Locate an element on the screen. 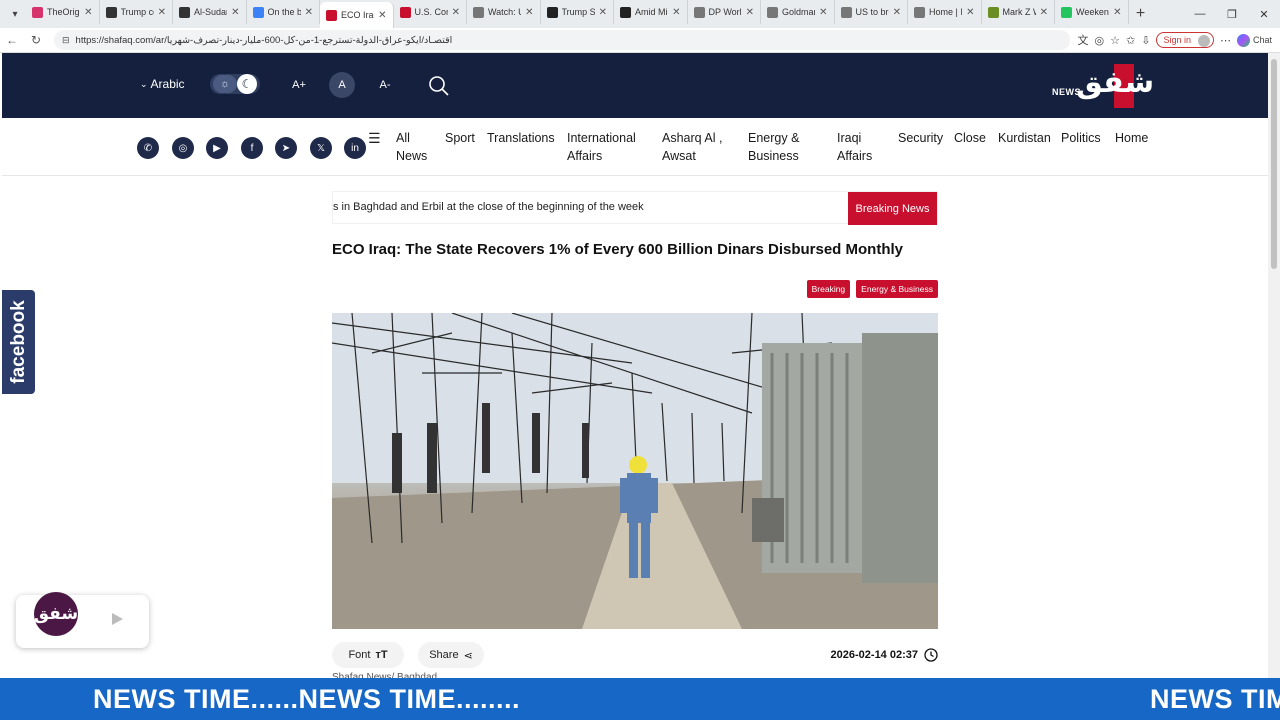  browser-tab: DP World ✕ is located at coordinates (724, 12).